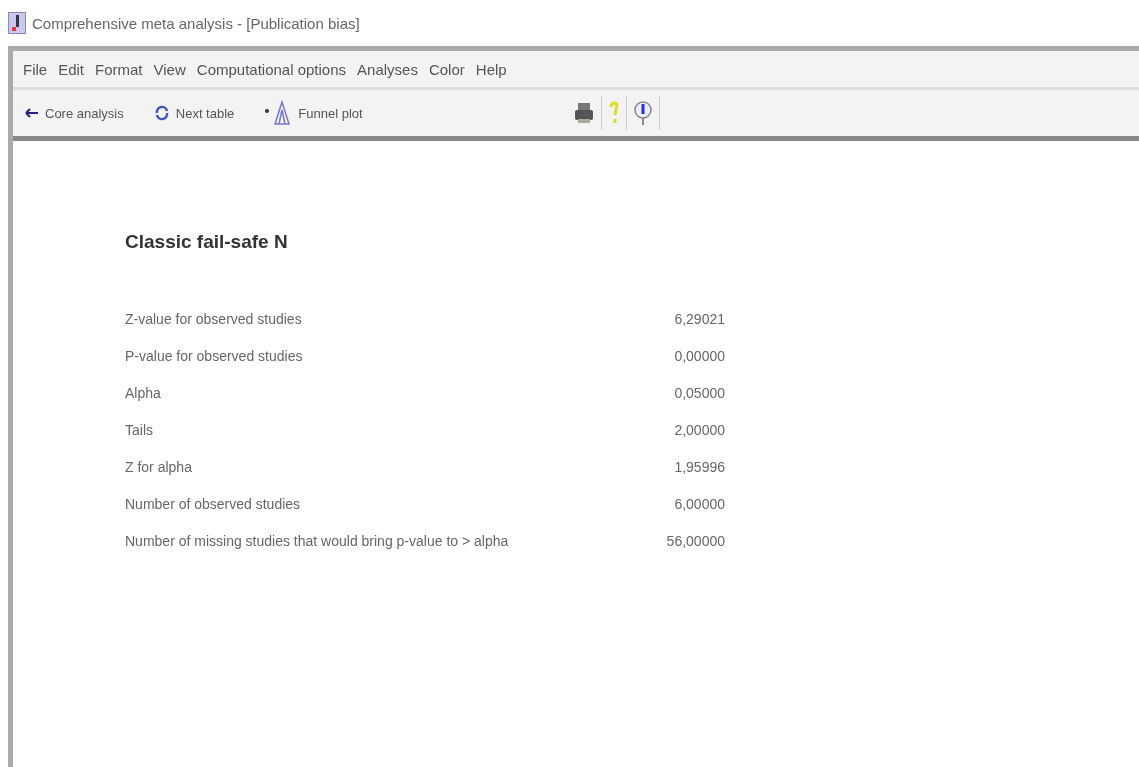 The height and width of the screenshot is (767, 1139). Describe the element at coordinates (446, 69) in the screenshot. I see `menu-item: Color` at that location.